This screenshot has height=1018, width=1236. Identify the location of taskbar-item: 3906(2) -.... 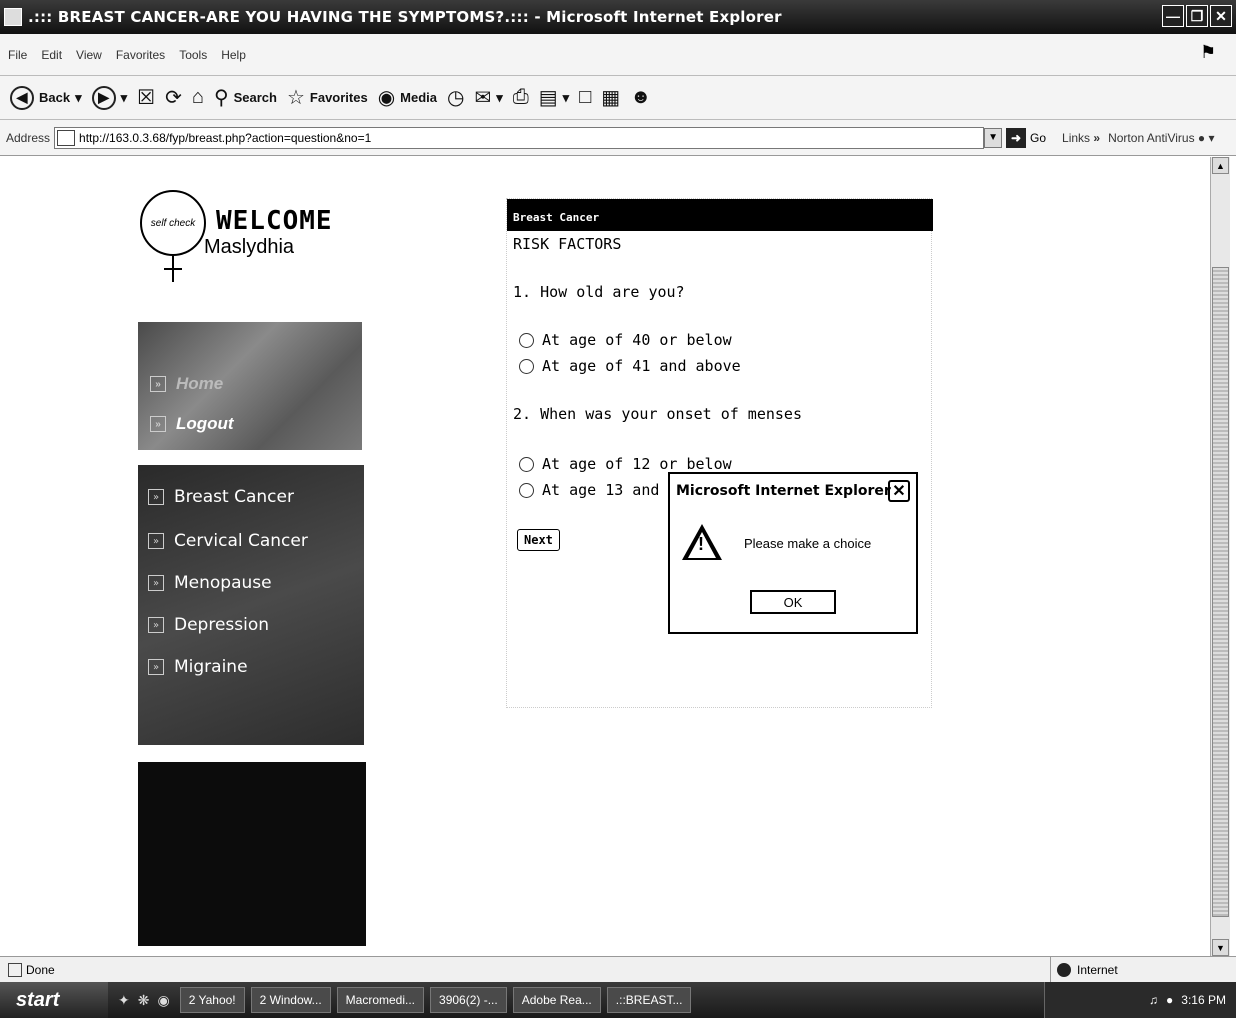
(468, 1000).